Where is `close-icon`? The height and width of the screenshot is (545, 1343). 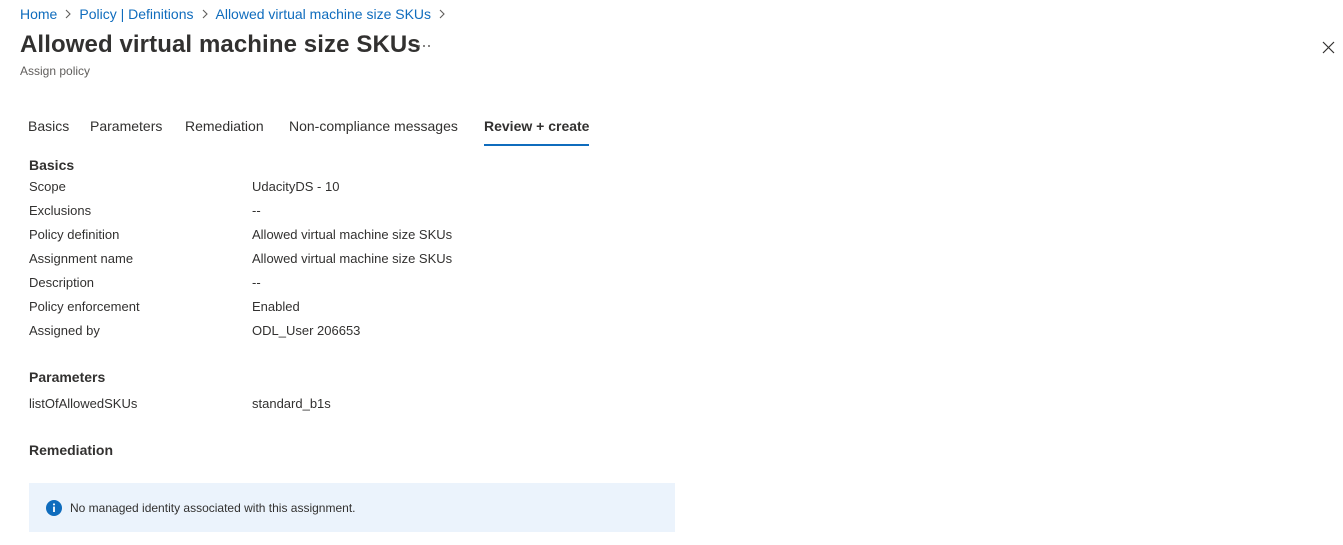
close-icon is located at coordinates (1328, 47).